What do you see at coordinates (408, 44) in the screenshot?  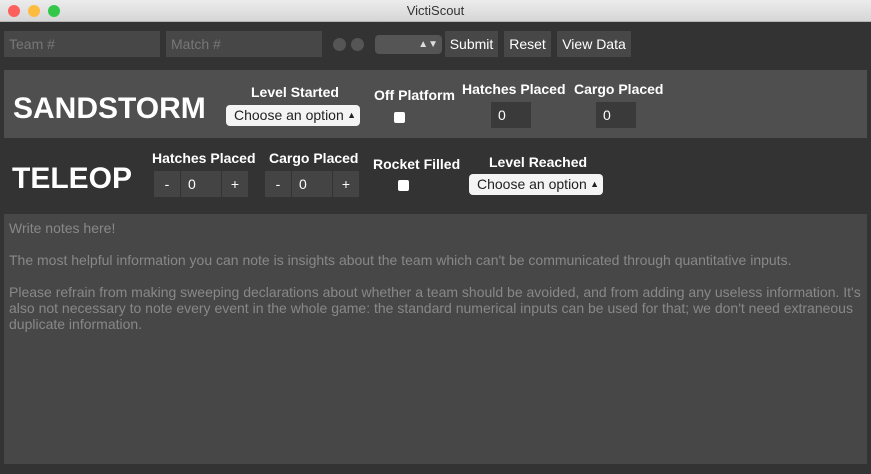 I see `position-select: ▲▼` at bounding box center [408, 44].